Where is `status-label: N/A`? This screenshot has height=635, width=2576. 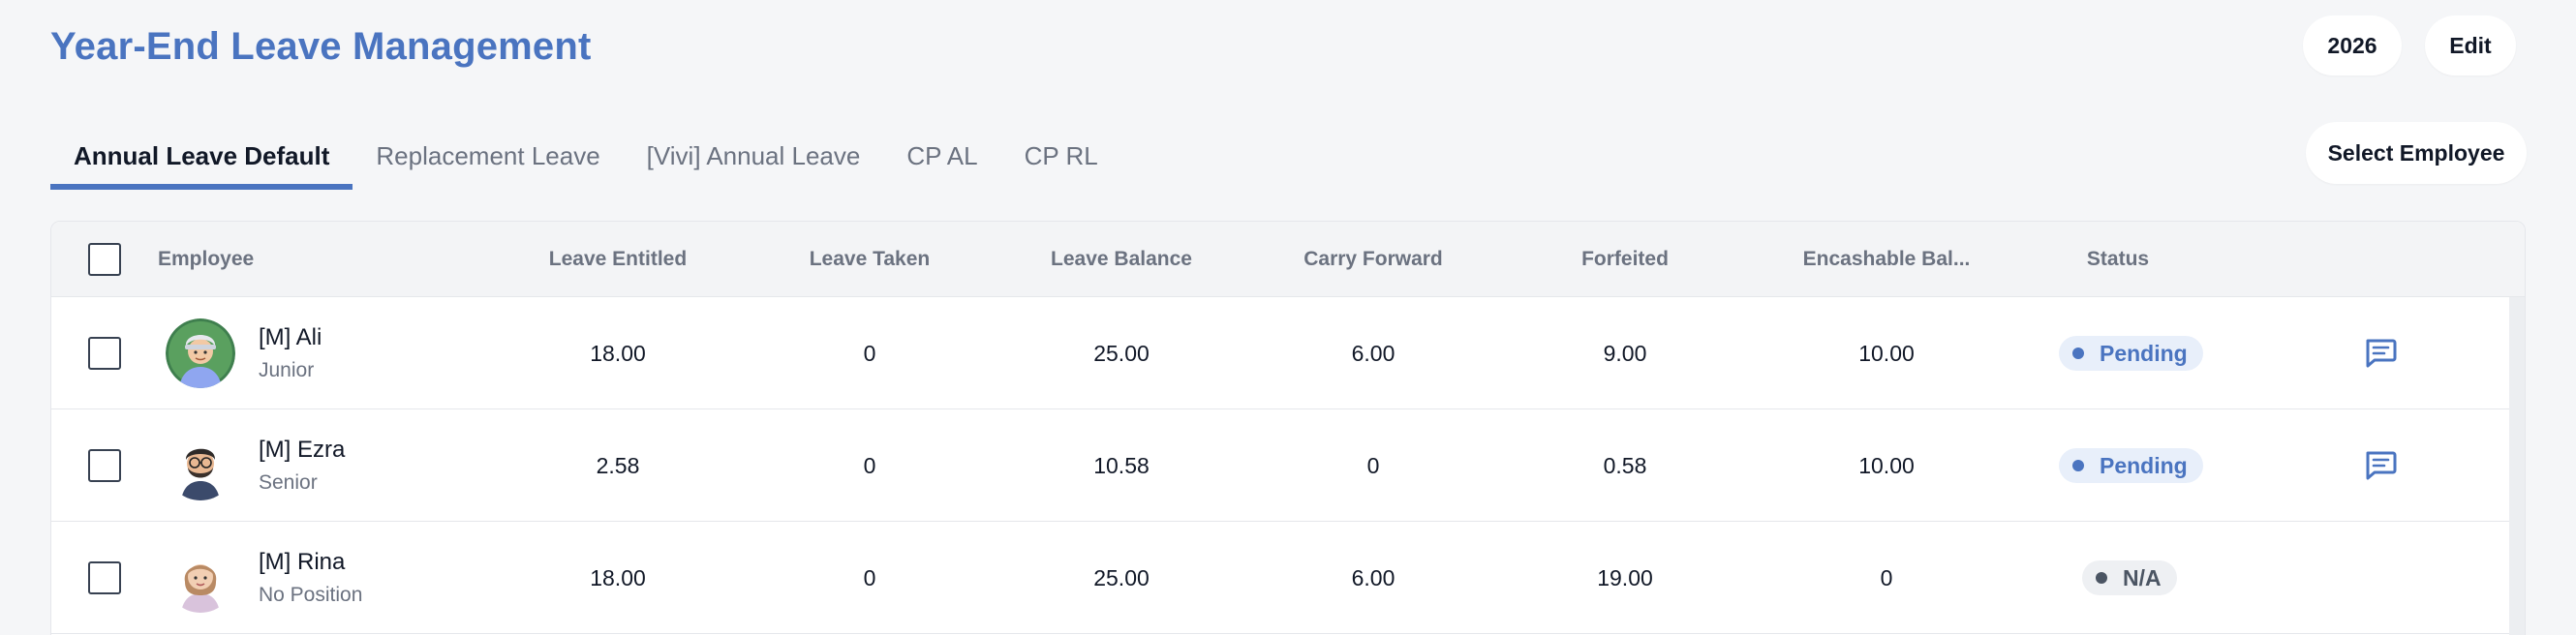 status-label: N/A is located at coordinates (2142, 577).